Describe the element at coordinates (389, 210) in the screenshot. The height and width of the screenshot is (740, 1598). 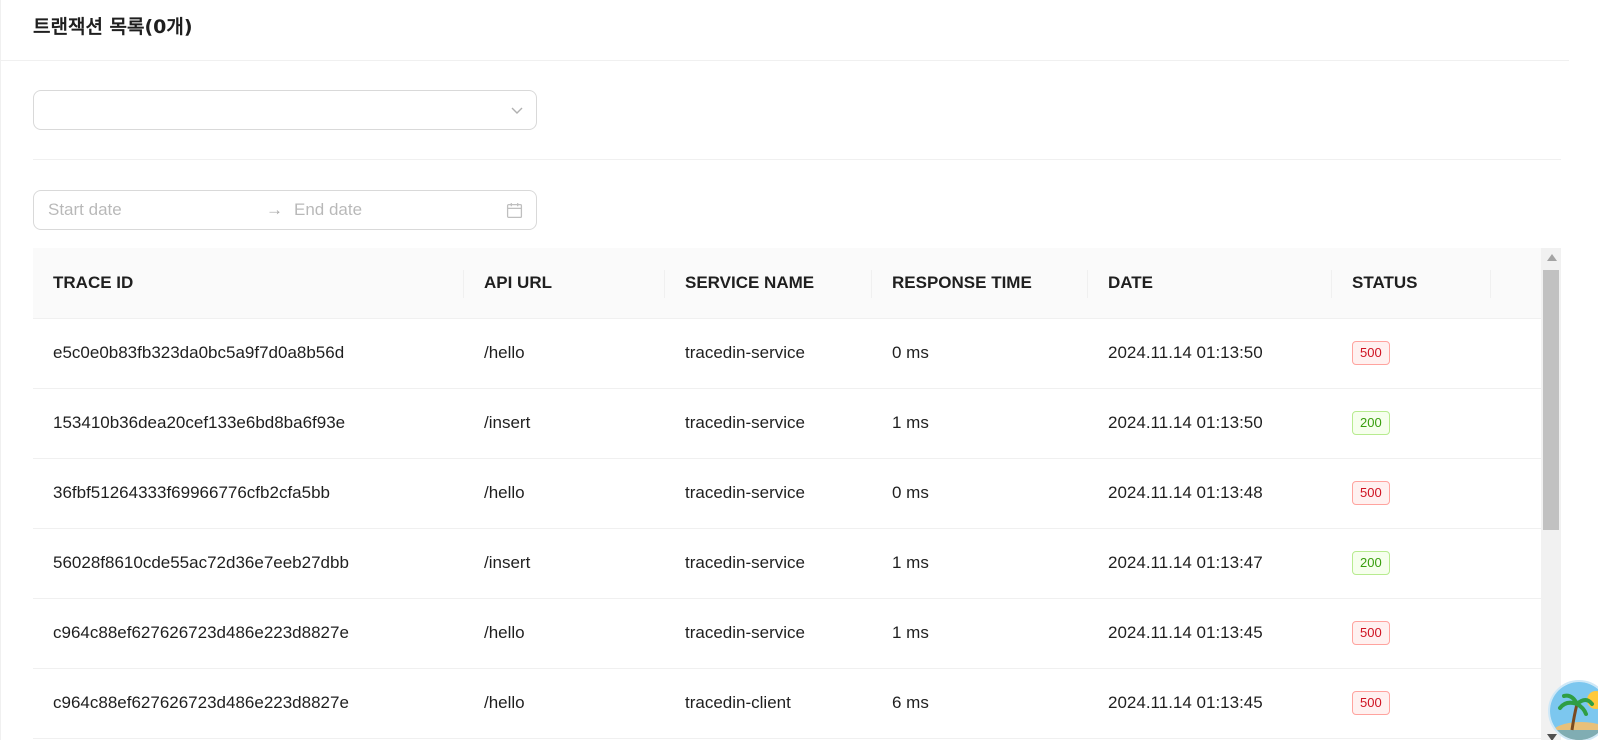
I see `end-date-input` at that location.